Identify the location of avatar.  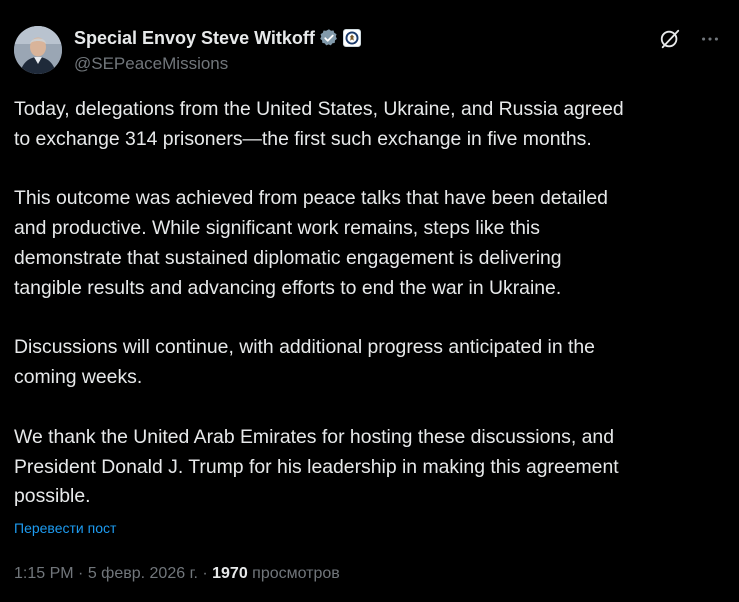
(38, 50).